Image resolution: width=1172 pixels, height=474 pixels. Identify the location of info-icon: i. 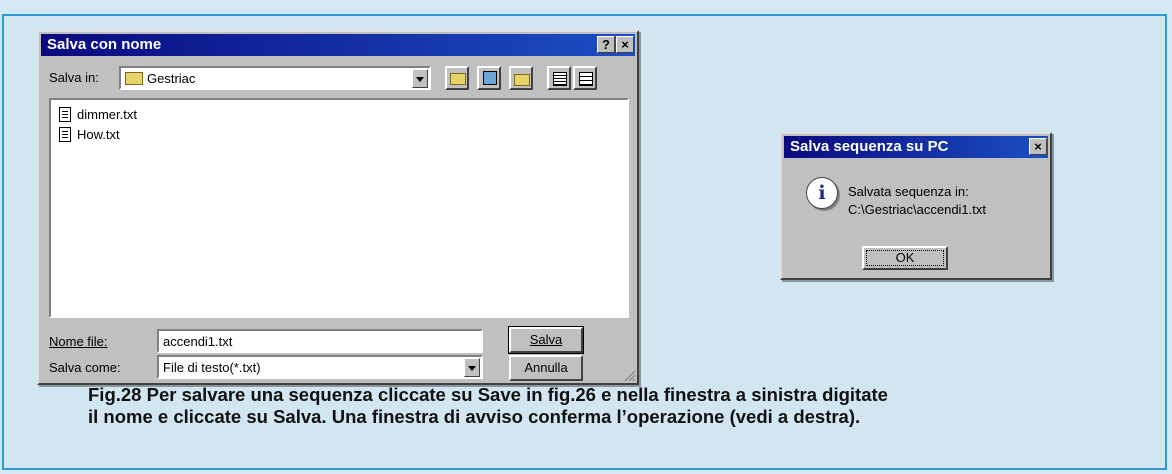
(822, 193).